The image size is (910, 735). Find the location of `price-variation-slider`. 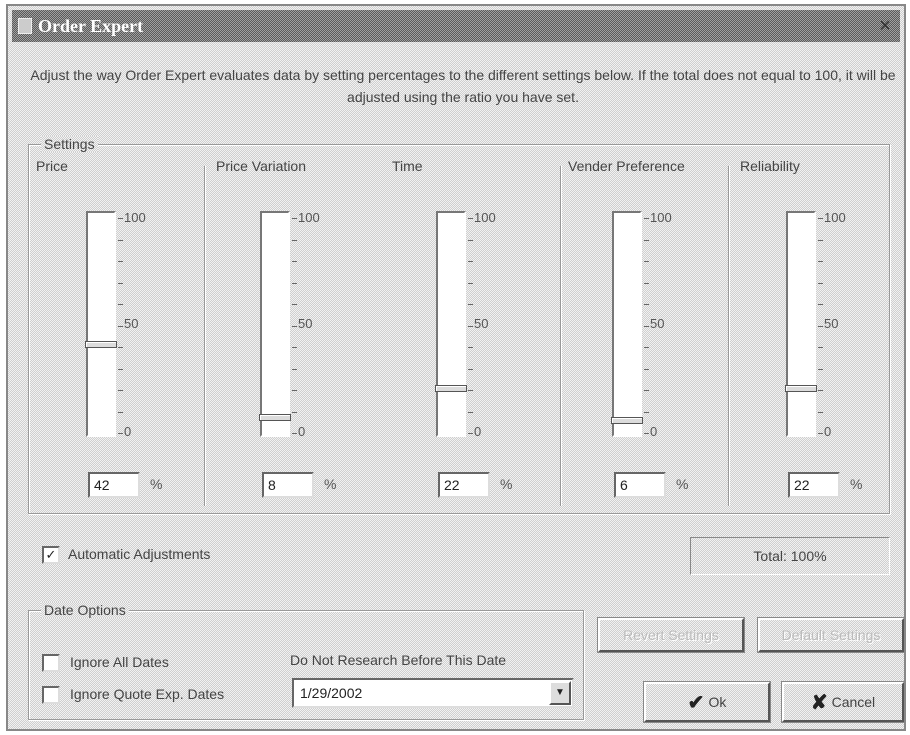

price-variation-slider is located at coordinates (275, 324).